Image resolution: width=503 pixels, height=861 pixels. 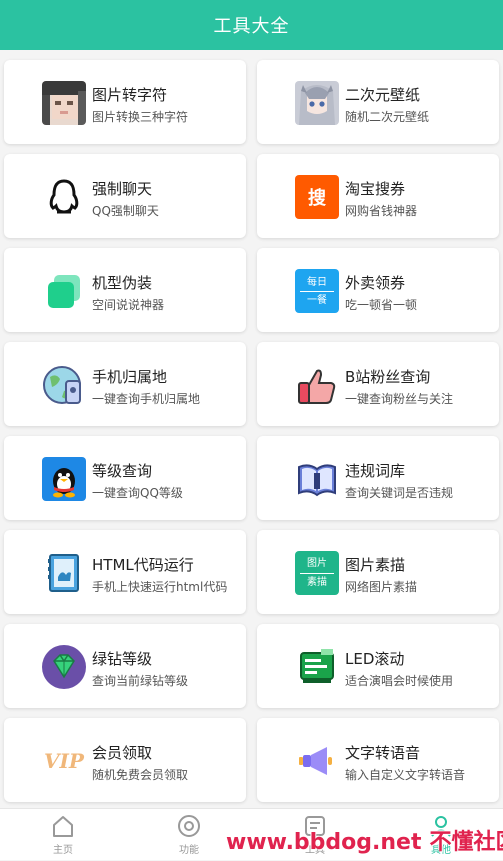 I want to click on tool-card-image-to-text: 图片转字符 图片转换三种字符, so click(x=125, y=102).